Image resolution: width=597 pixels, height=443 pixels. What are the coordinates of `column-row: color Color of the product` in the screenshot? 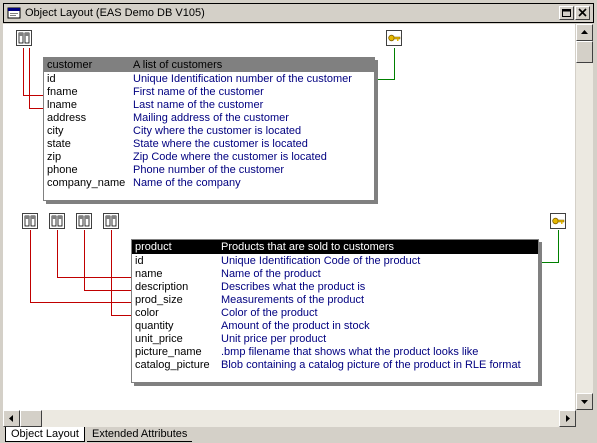 It's located at (335, 312).